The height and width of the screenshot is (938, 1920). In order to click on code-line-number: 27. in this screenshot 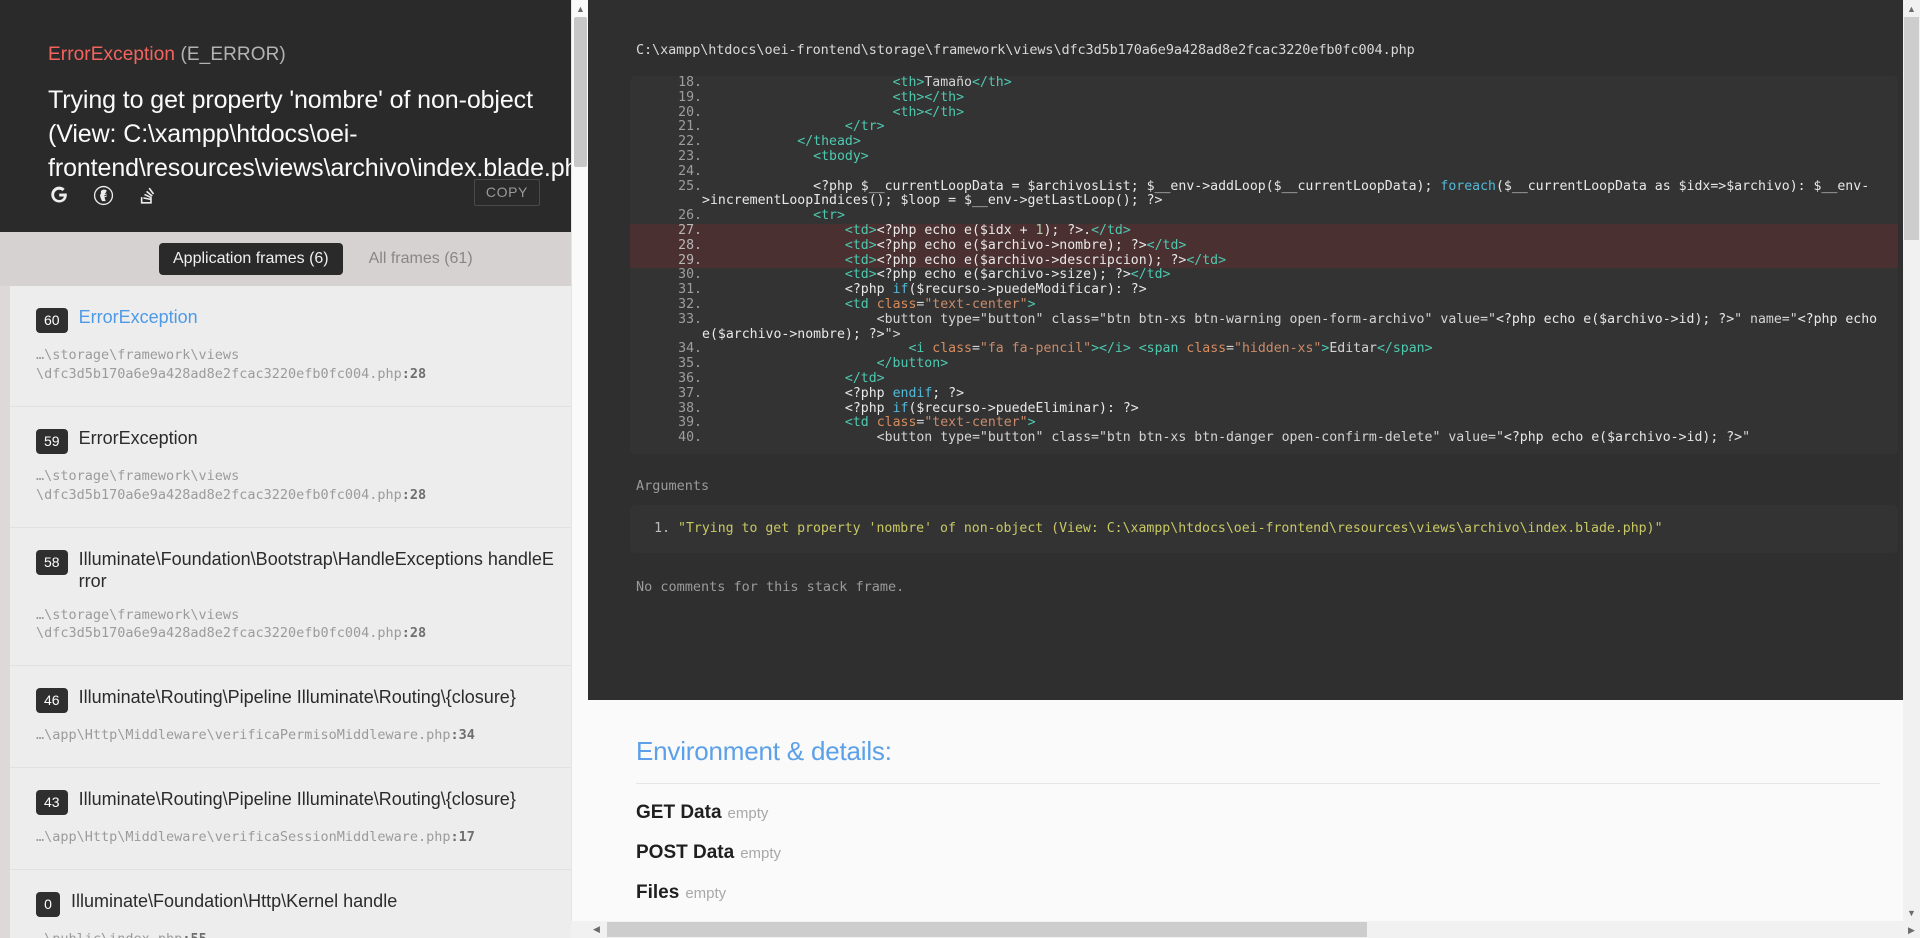, I will do `click(666, 231)`.